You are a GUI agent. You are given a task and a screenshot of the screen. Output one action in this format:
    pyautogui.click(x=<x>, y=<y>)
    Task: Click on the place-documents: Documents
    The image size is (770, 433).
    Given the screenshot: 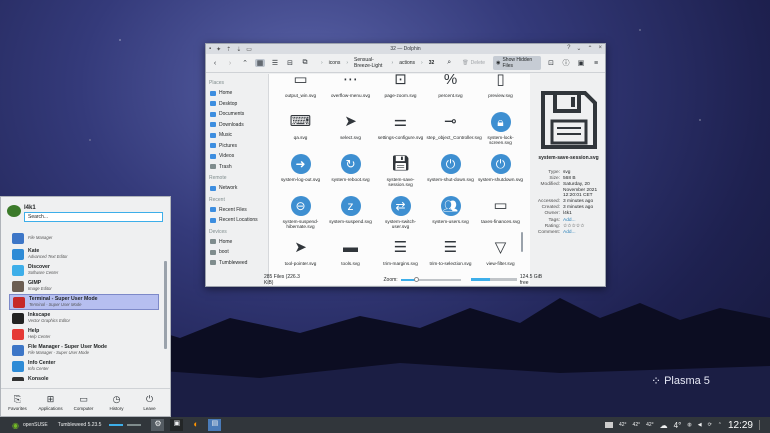 What is the action you would take?
    pyautogui.click(x=236, y=114)
    